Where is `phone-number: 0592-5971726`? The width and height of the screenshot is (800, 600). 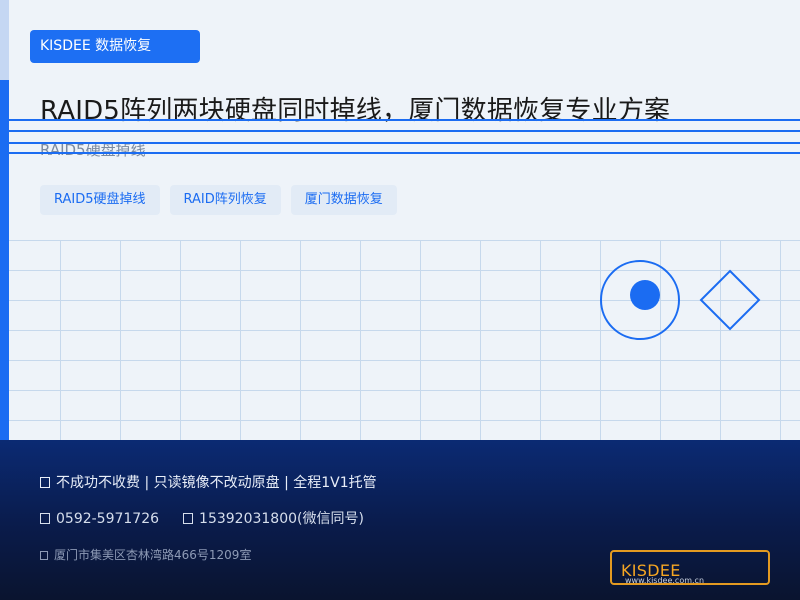 phone-number: 0592-5971726 is located at coordinates (107, 519).